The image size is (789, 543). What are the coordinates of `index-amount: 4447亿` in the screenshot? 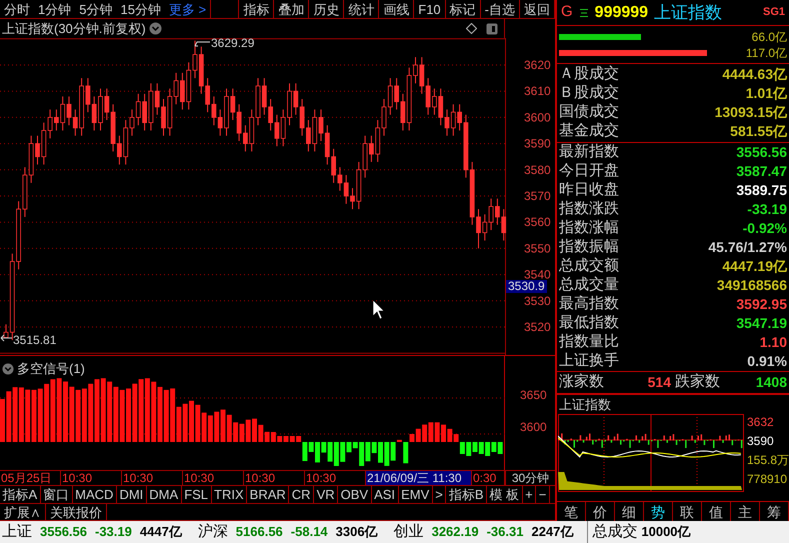 It's located at (161, 532).